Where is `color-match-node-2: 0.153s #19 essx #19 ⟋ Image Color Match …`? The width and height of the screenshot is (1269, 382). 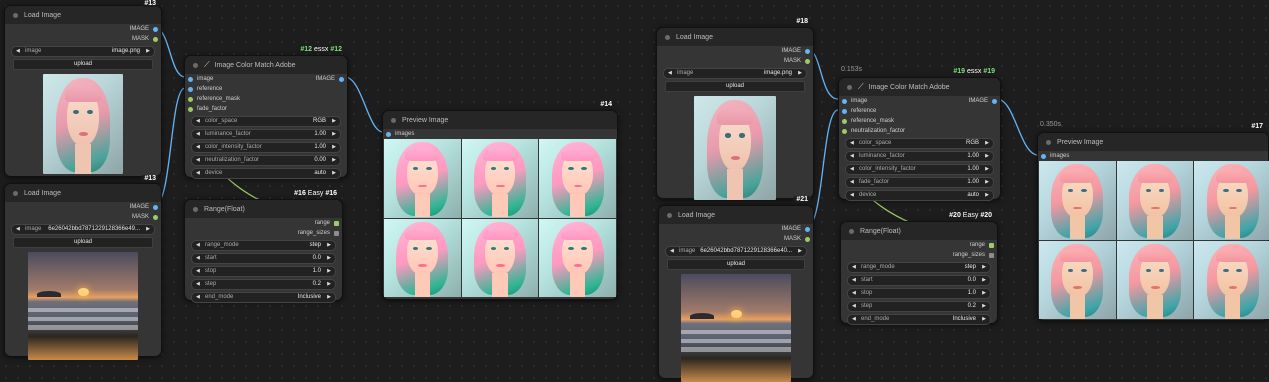 color-match-node-2: 0.153s #19 essx #19 ⟋ Image Color Match … is located at coordinates (919, 133).